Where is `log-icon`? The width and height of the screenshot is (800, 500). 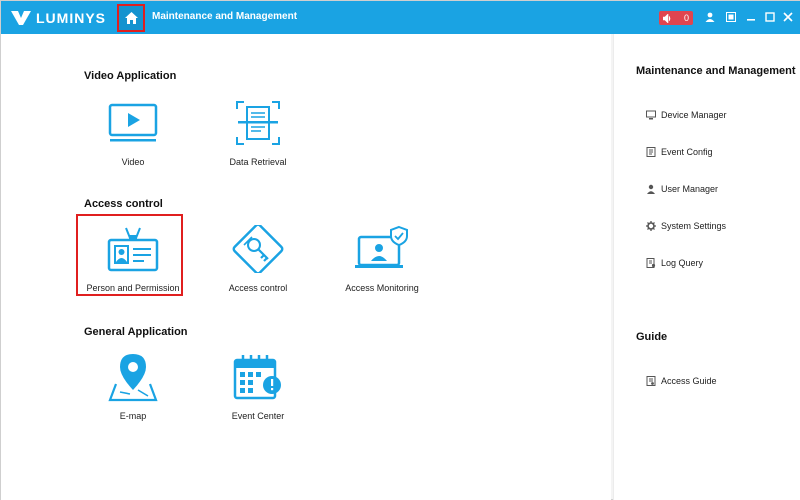 log-icon is located at coordinates (651, 263).